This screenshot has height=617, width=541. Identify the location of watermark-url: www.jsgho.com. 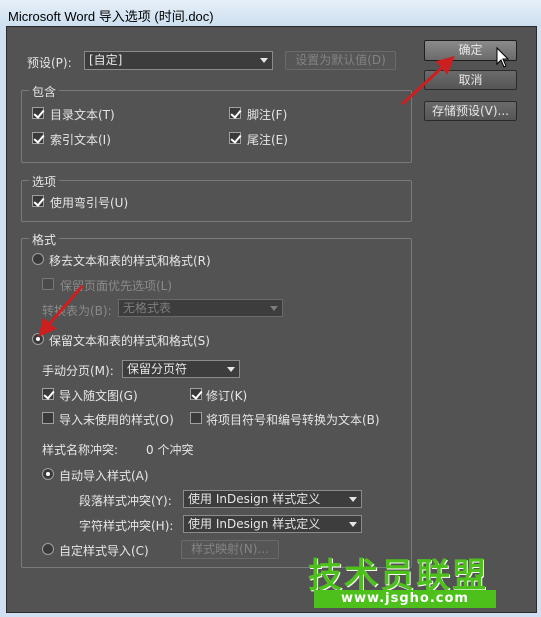
(405, 599).